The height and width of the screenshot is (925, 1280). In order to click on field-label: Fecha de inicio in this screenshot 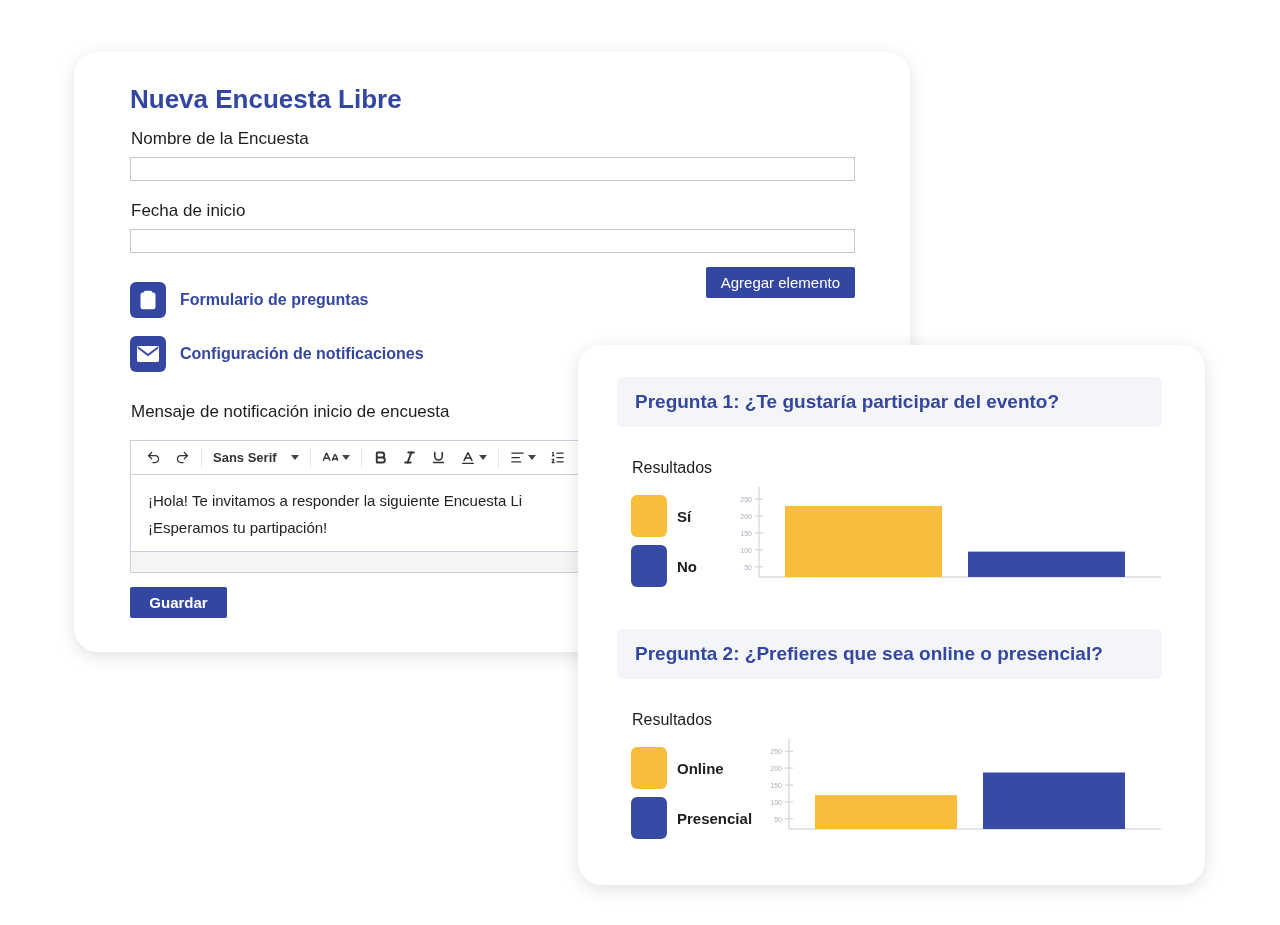, I will do `click(188, 211)`.